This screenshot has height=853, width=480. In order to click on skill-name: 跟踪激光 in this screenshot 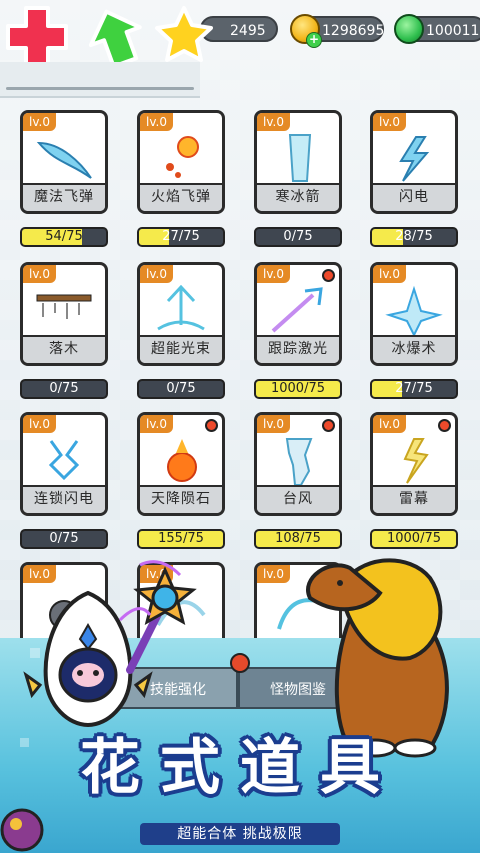, I will do `click(298, 349)`.